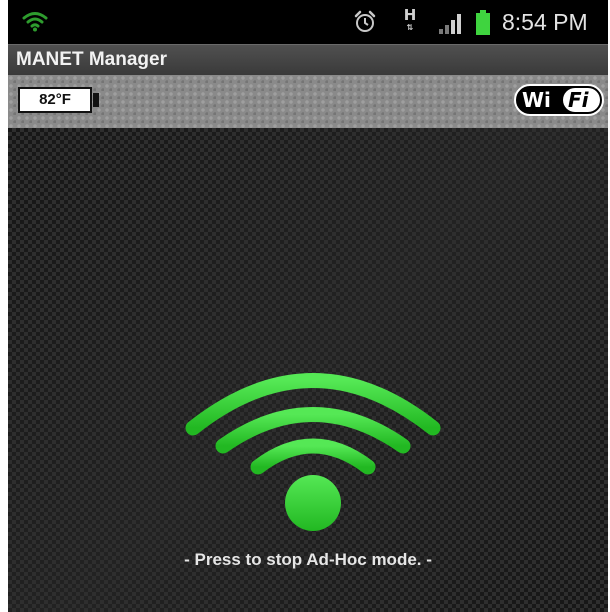  Describe the element at coordinates (559, 100) in the screenshot. I see `wifi-logo: Wi Fi` at that location.